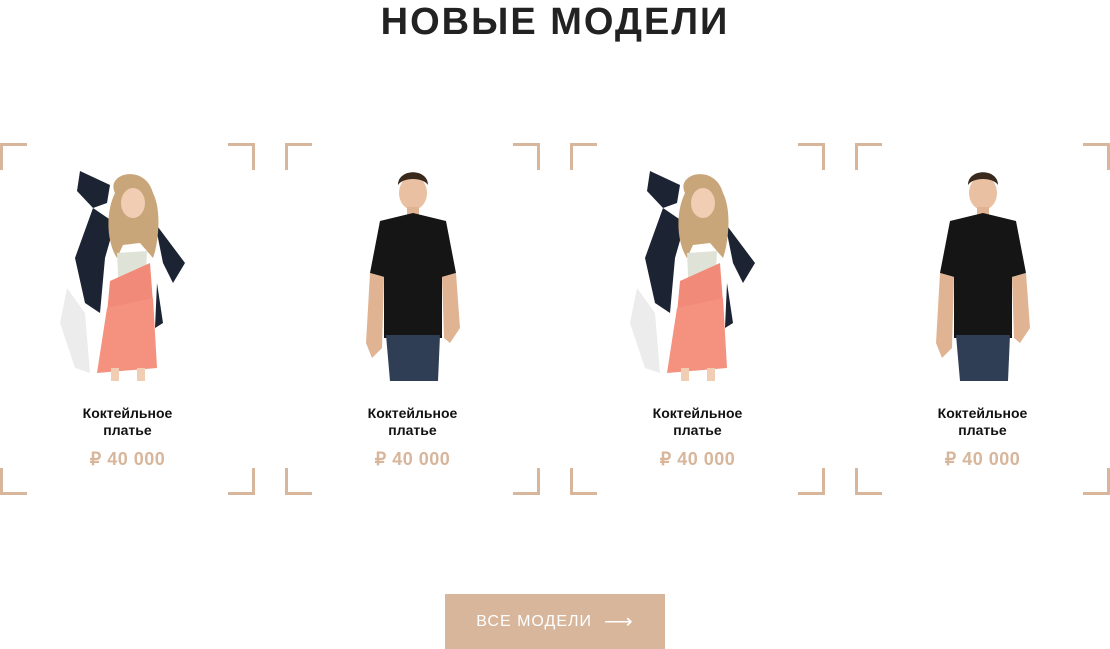  Describe the element at coordinates (619, 621) in the screenshot. I see `arrow-right-icon: ⟶` at that location.